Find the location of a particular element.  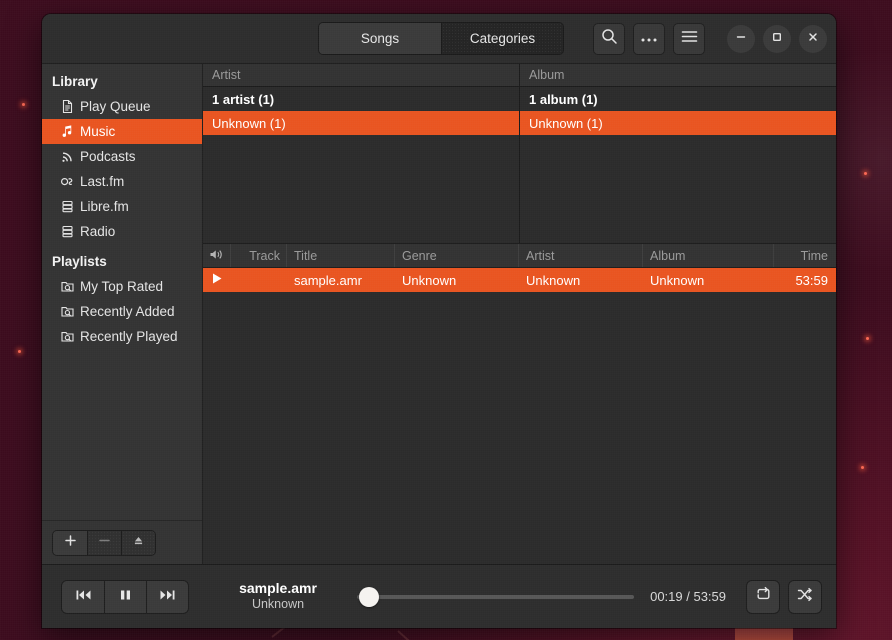

row-time: 53:59 is located at coordinates (811, 280).